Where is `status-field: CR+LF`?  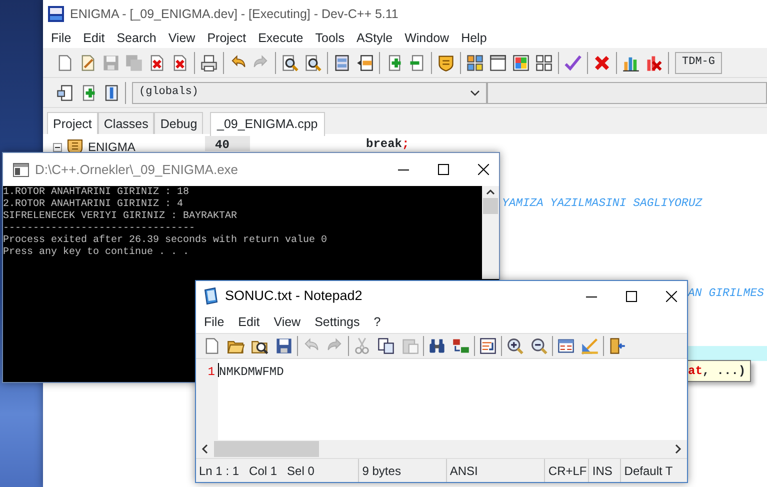
status-field: CR+LF is located at coordinates (567, 470).